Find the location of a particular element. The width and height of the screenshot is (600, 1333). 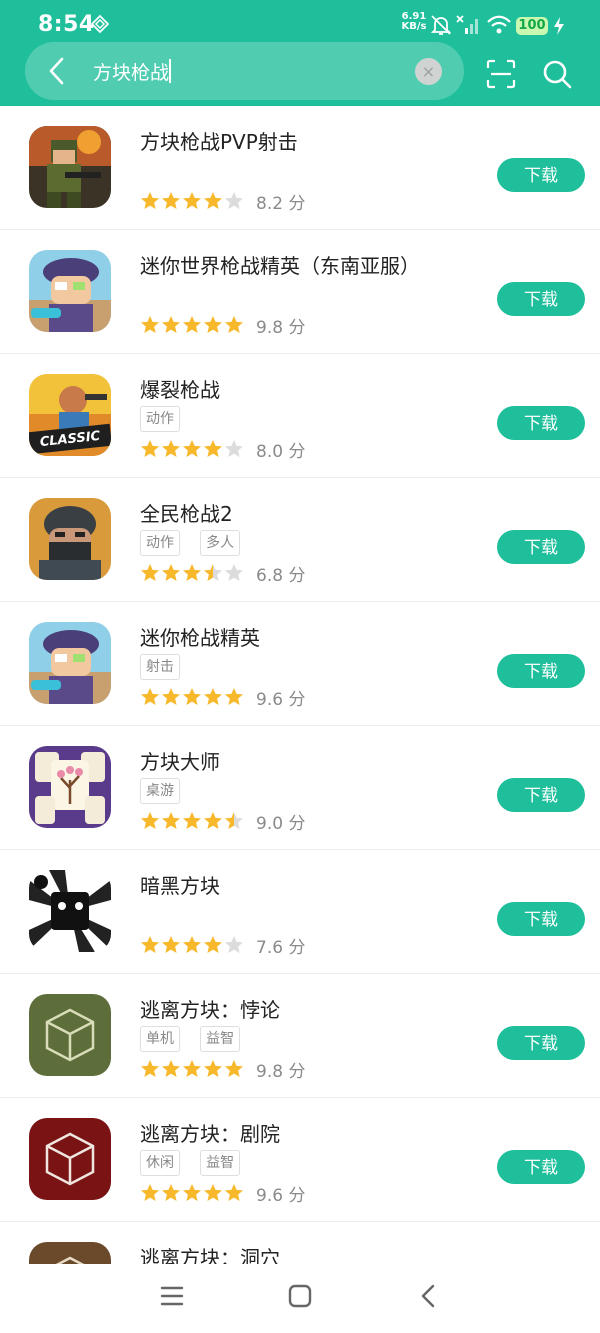

home-icon is located at coordinates (300, 1296).